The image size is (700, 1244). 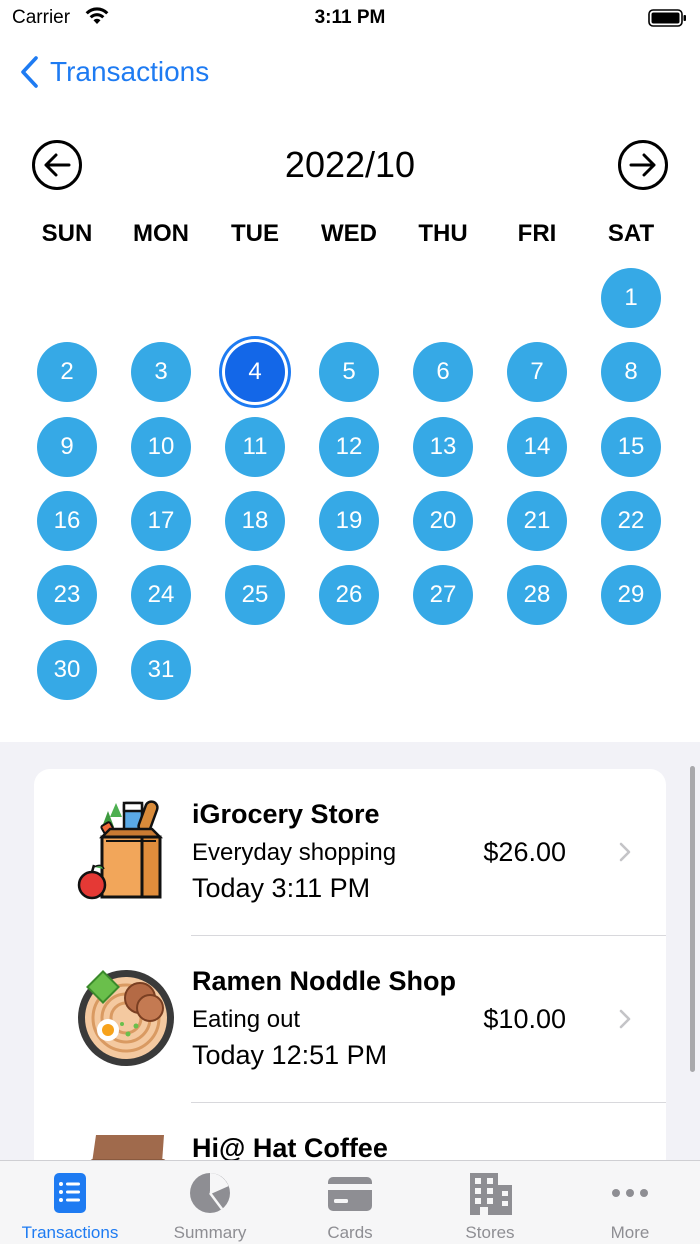 What do you see at coordinates (349, 447) in the screenshot?
I see `calendar-day: 12` at bounding box center [349, 447].